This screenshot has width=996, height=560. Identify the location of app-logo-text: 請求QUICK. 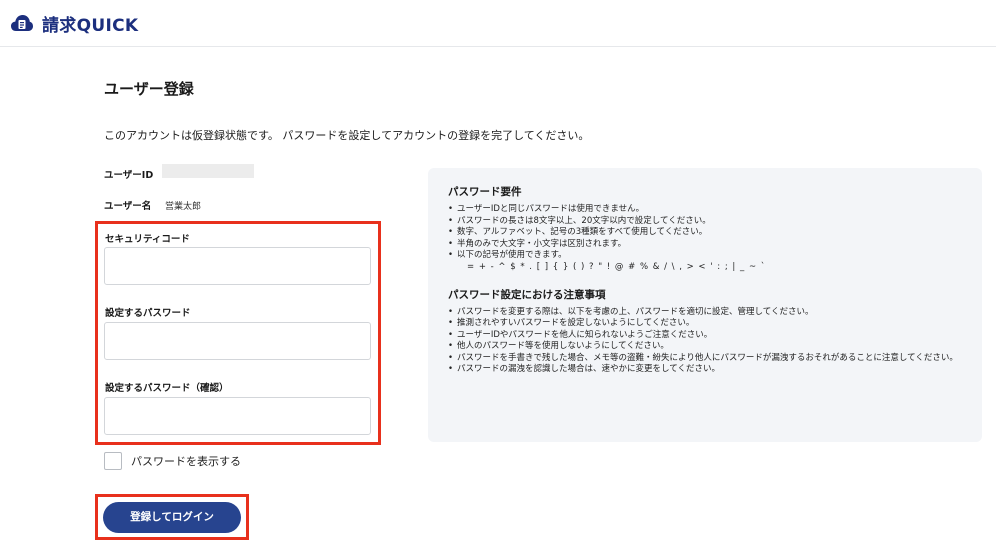
(90, 25).